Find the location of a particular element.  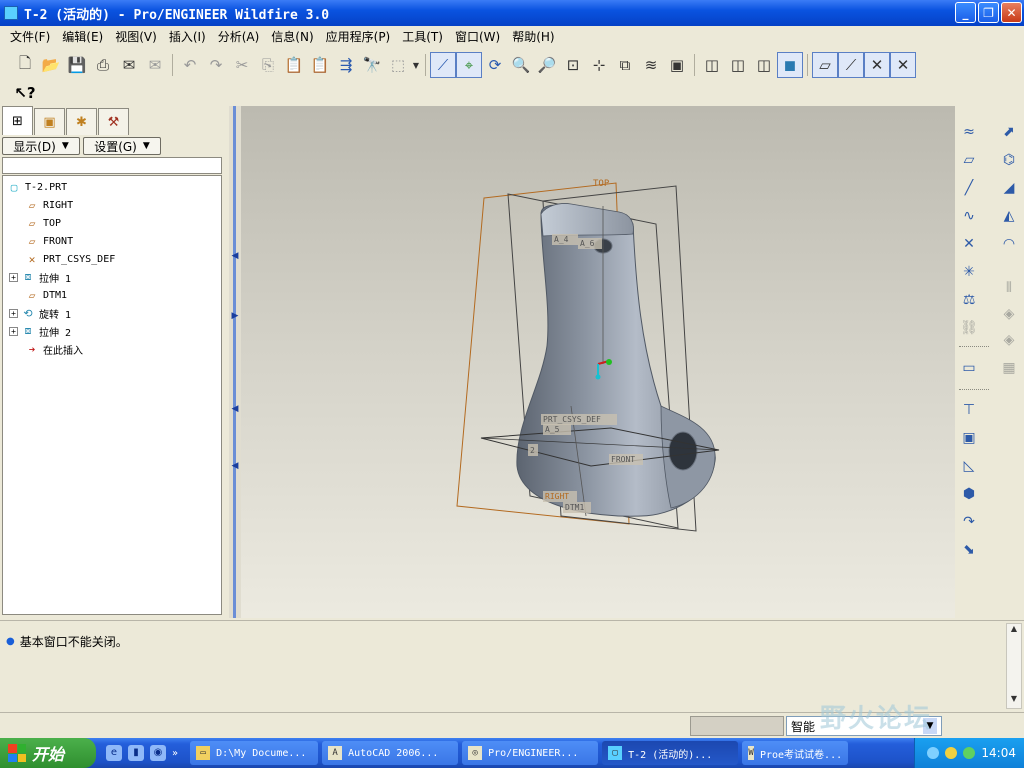

axis-2-tag: 2 is located at coordinates (532, 450).